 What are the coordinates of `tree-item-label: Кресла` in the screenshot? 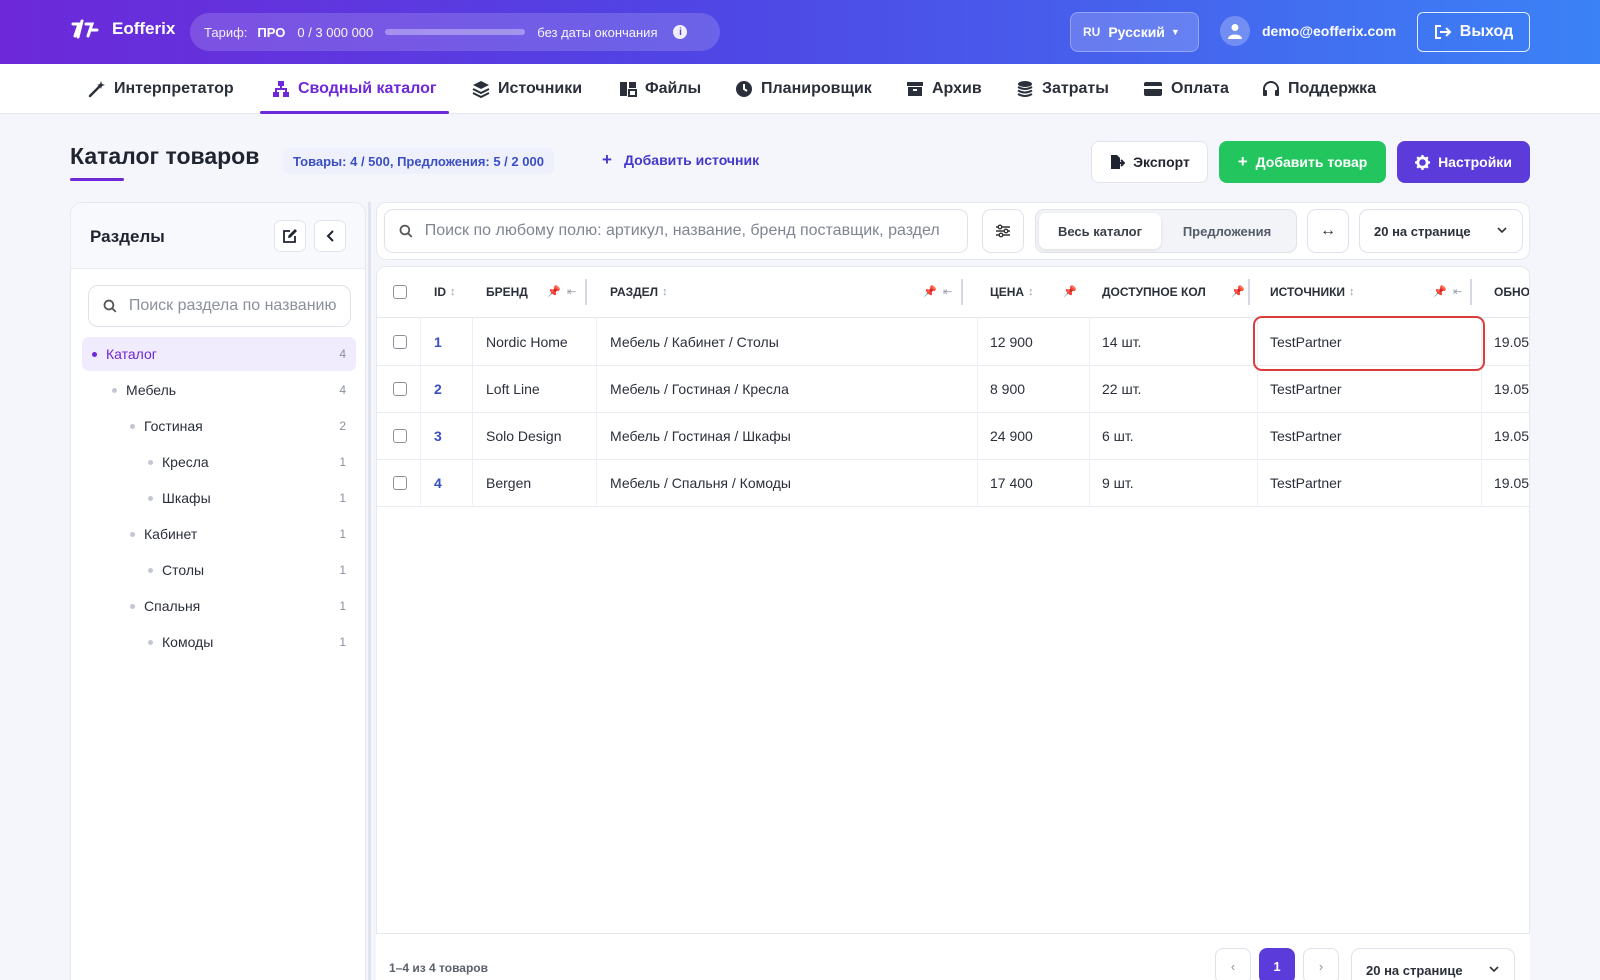 It's located at (185, 462).